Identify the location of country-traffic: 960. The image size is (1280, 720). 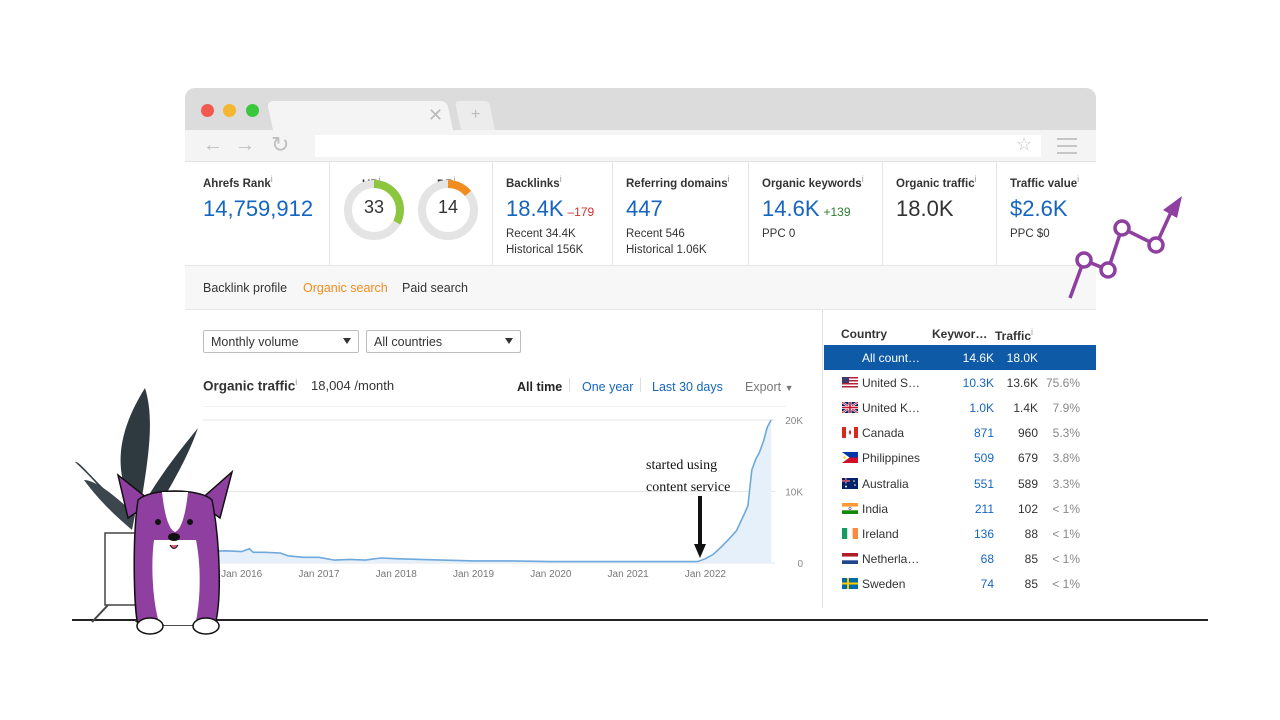
(1027, 433).